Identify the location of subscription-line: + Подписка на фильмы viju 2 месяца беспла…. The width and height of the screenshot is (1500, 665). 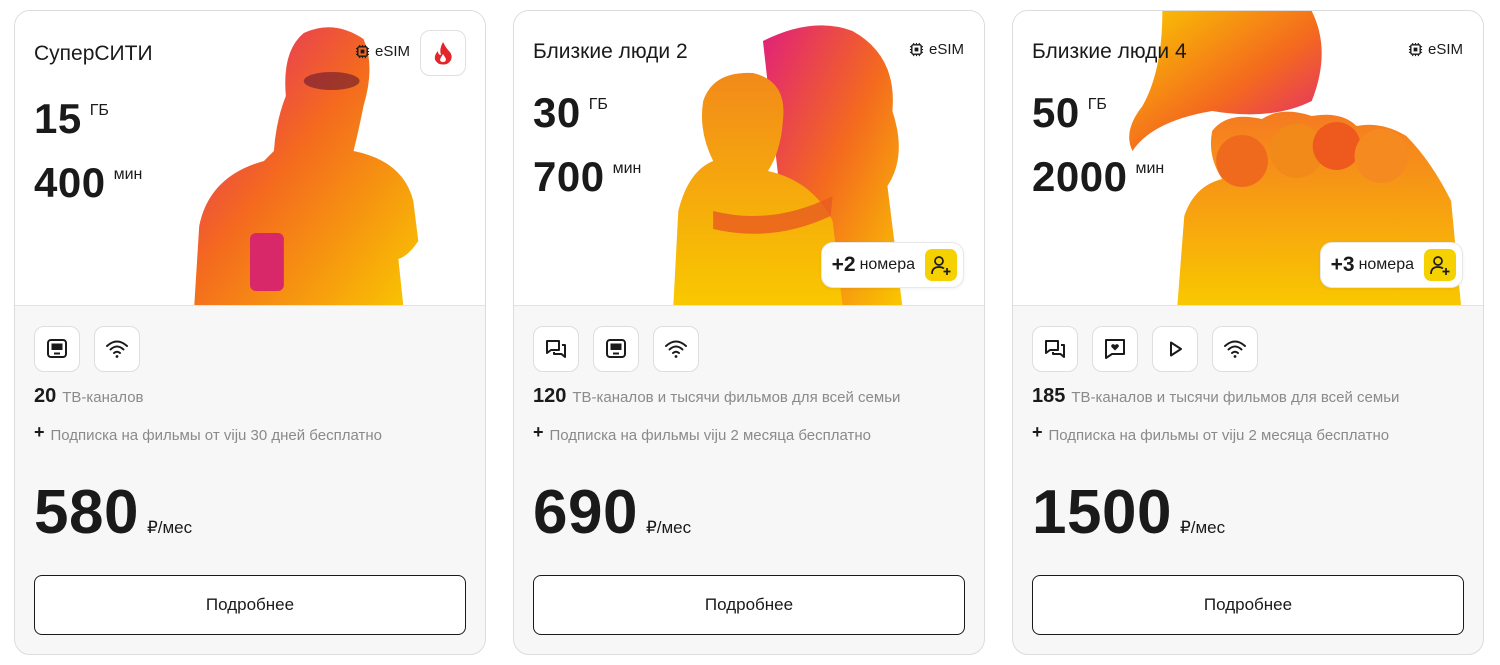
(702, 433).